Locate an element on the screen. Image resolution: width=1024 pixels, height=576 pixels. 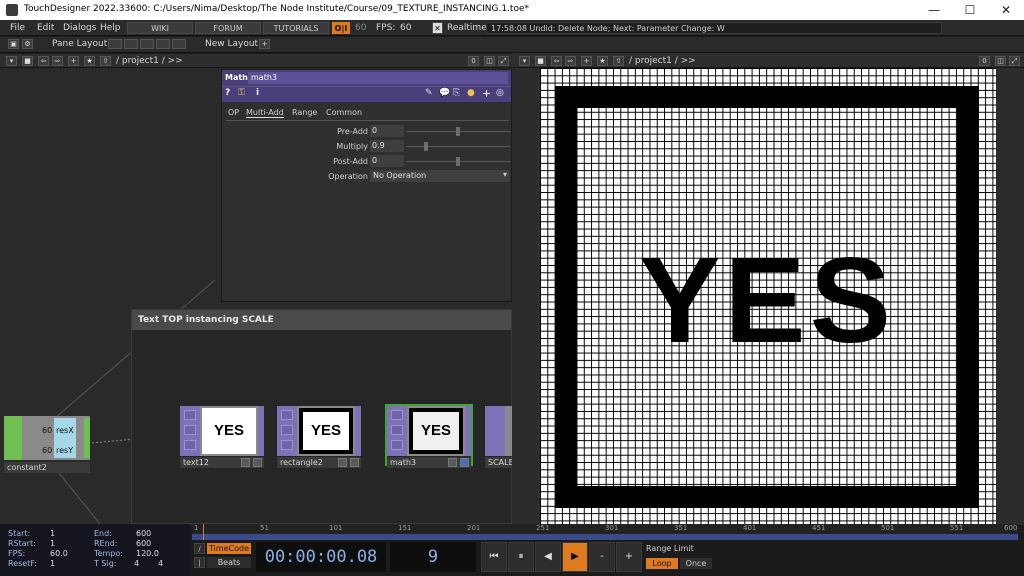
python-icon: ● is located at coordinates (471, 93).